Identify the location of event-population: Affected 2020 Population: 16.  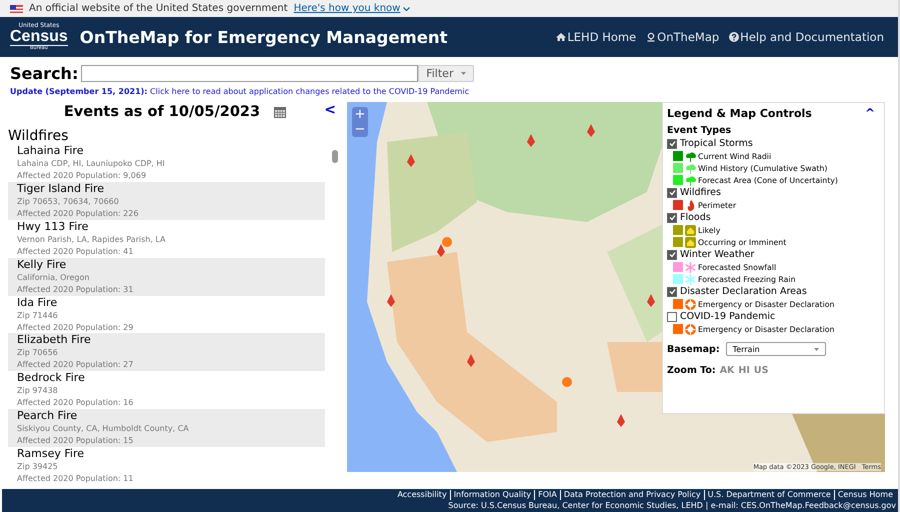
(75, 403).